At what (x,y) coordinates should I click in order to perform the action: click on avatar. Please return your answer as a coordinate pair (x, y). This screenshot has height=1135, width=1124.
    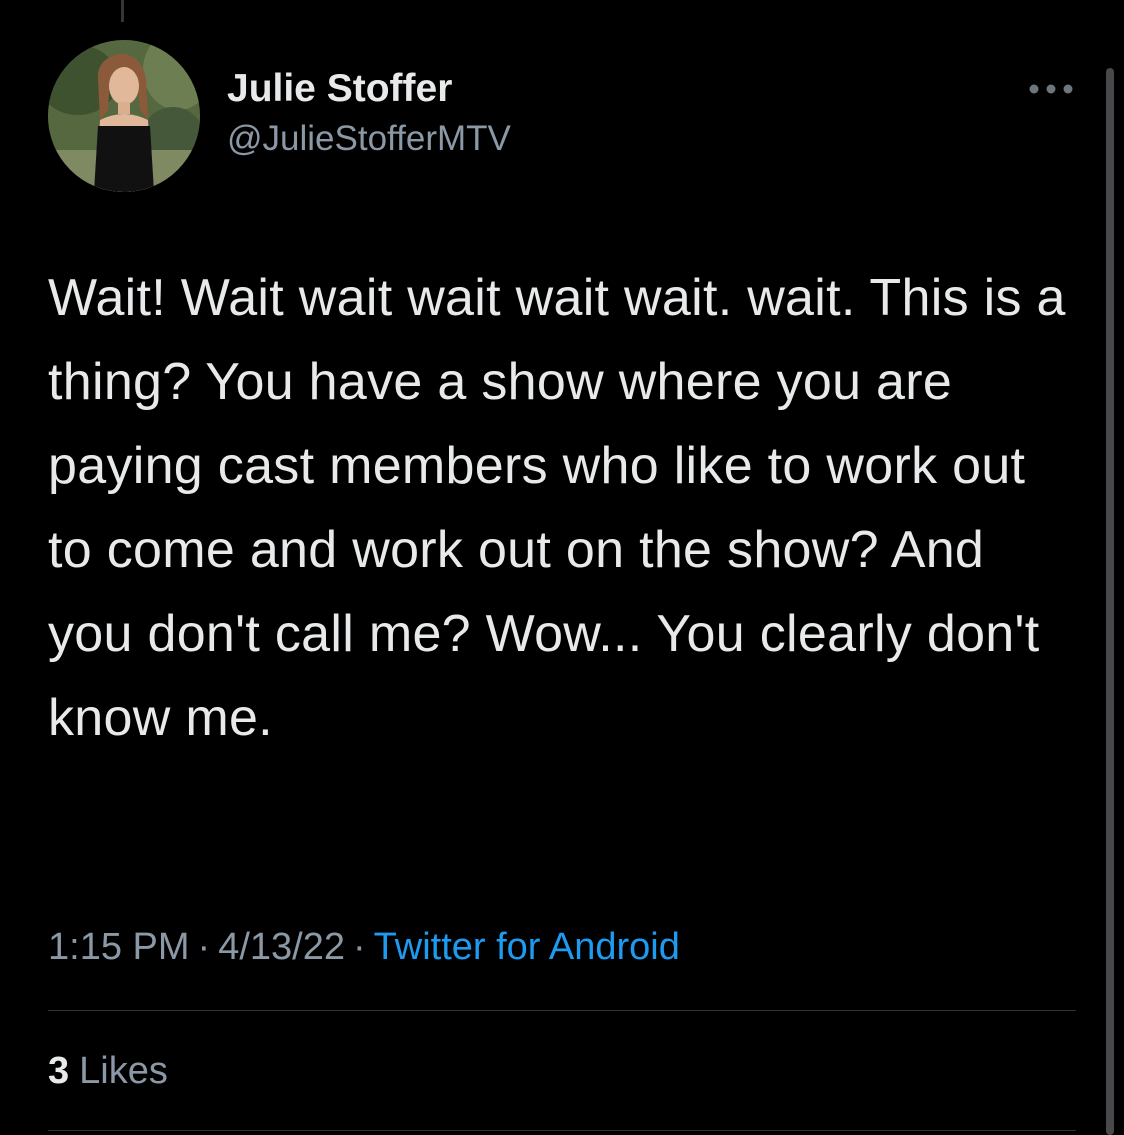
    Looking at the image, I should click on (124, 116).